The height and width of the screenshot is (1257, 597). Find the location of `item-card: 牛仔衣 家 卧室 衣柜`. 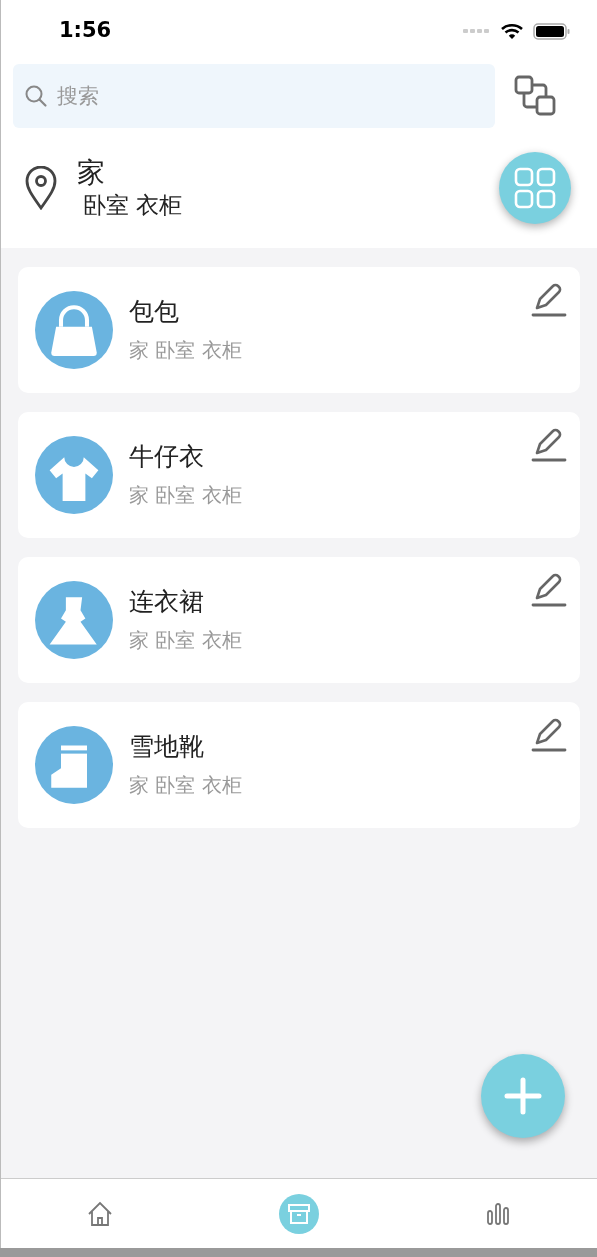

item-card: 牛仔衣 家 卧室 衣柜 is located at coordinates (299, 475).